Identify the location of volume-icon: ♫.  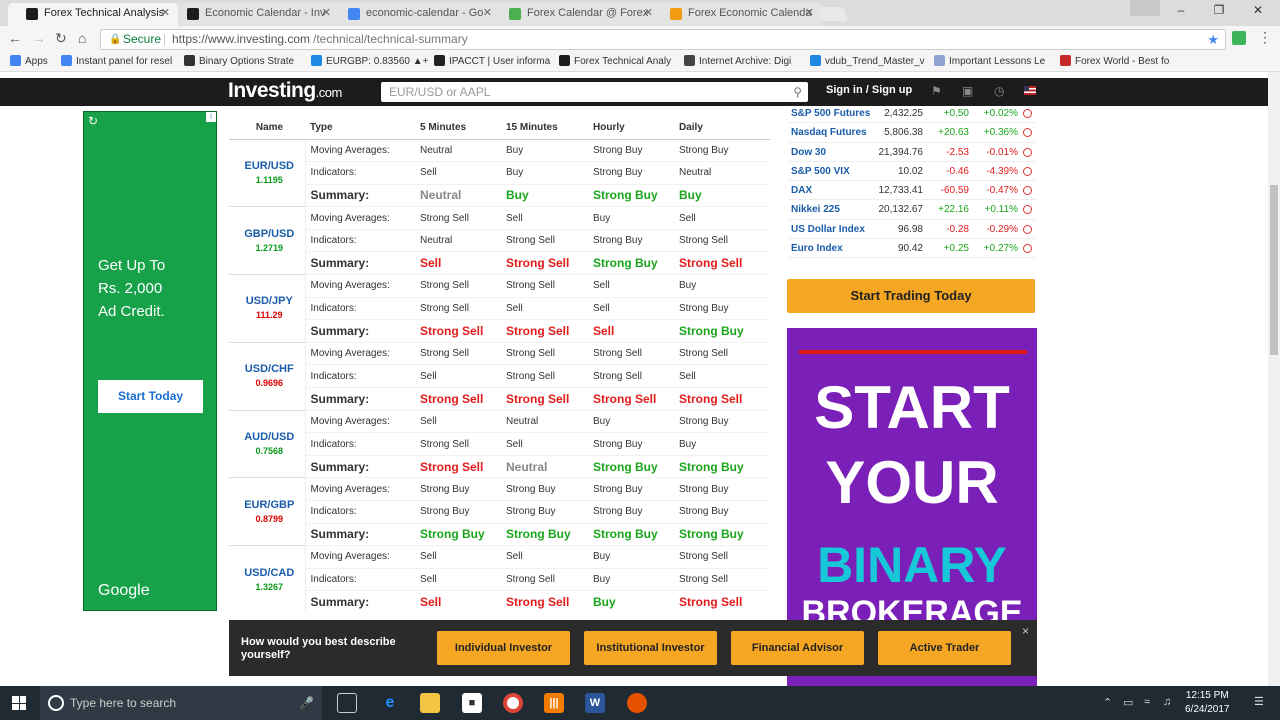
(1167, 702).